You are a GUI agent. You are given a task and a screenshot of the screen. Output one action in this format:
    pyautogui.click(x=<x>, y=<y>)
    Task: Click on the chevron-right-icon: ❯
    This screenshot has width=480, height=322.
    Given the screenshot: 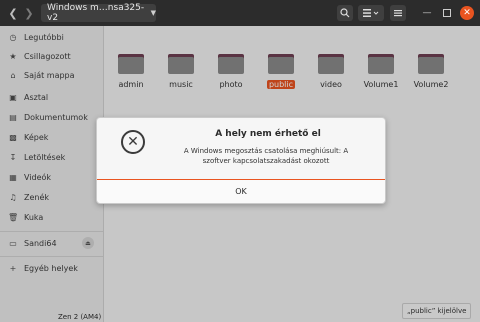 What is the action you would take?
    pyautogui.click(x=29, y=13)
    